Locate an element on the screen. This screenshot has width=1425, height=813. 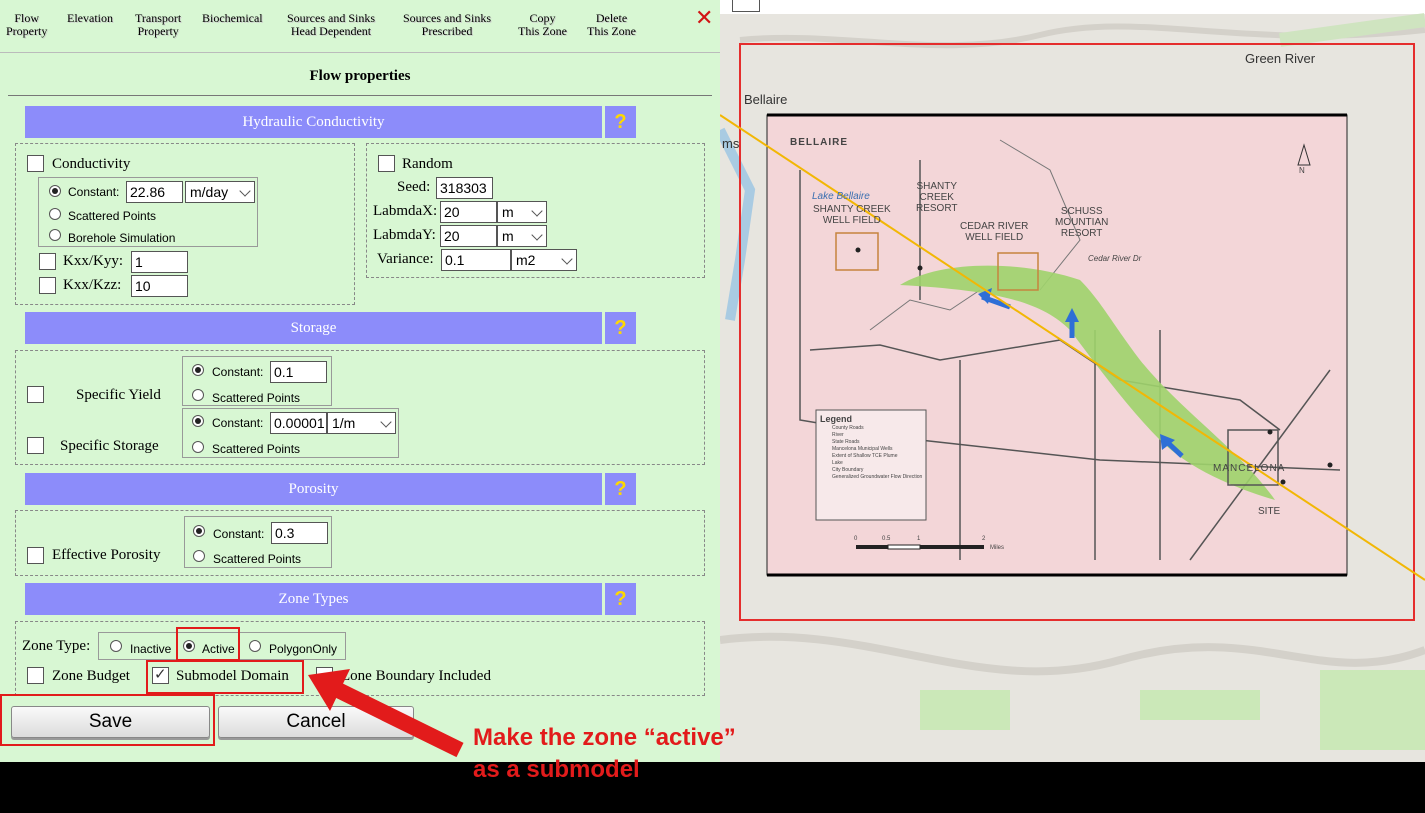
kxx-kzz-label: Kxx/Kzz: is located at coordinates (92, 285).